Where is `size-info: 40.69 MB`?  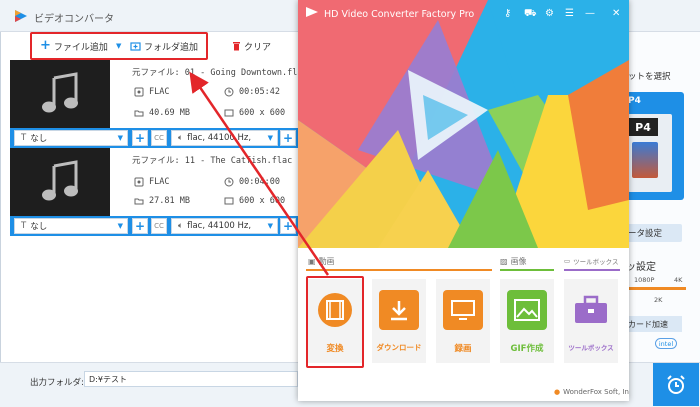
size-info: 40.69 MB is located at coordinates (162, 113).